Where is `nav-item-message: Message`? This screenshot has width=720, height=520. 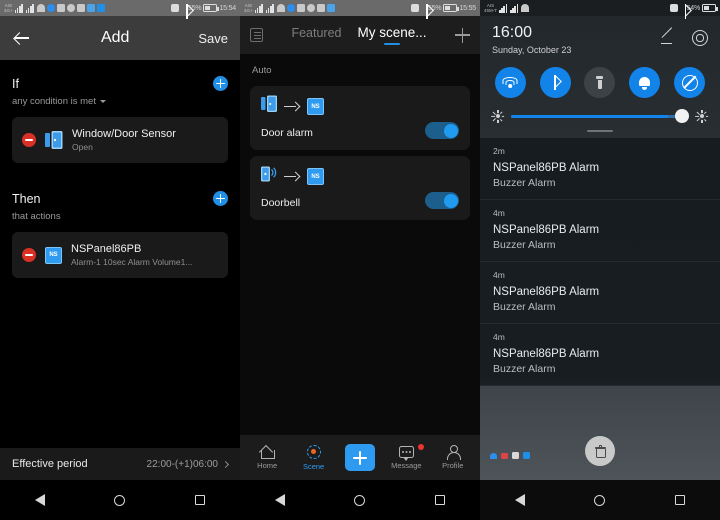 nav-item-message: Message is located at coordinates (406, 456).